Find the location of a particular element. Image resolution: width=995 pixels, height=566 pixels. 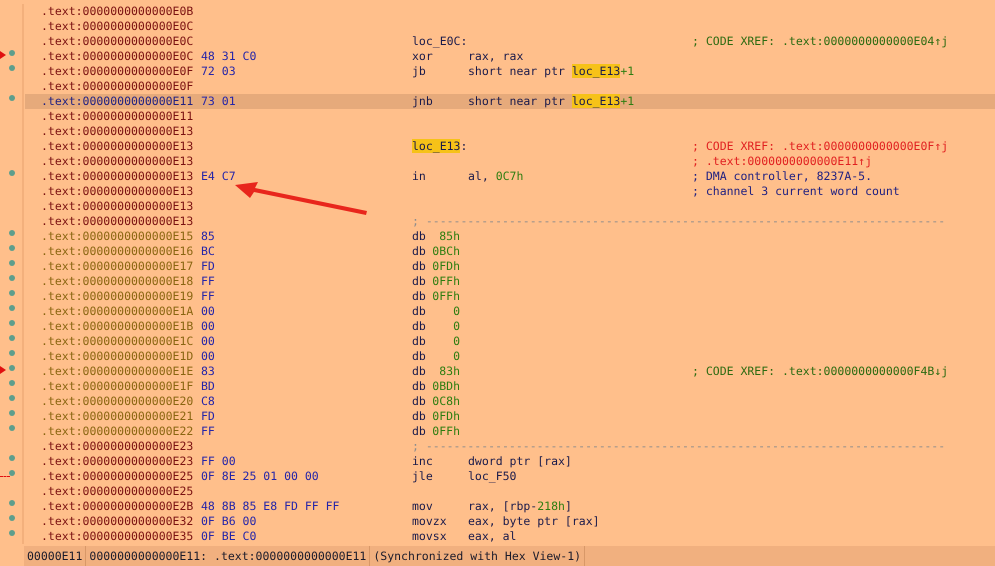

listing-line: .text:0000000000000E1F BD db 0BDh is located at coordinates (497, 386).